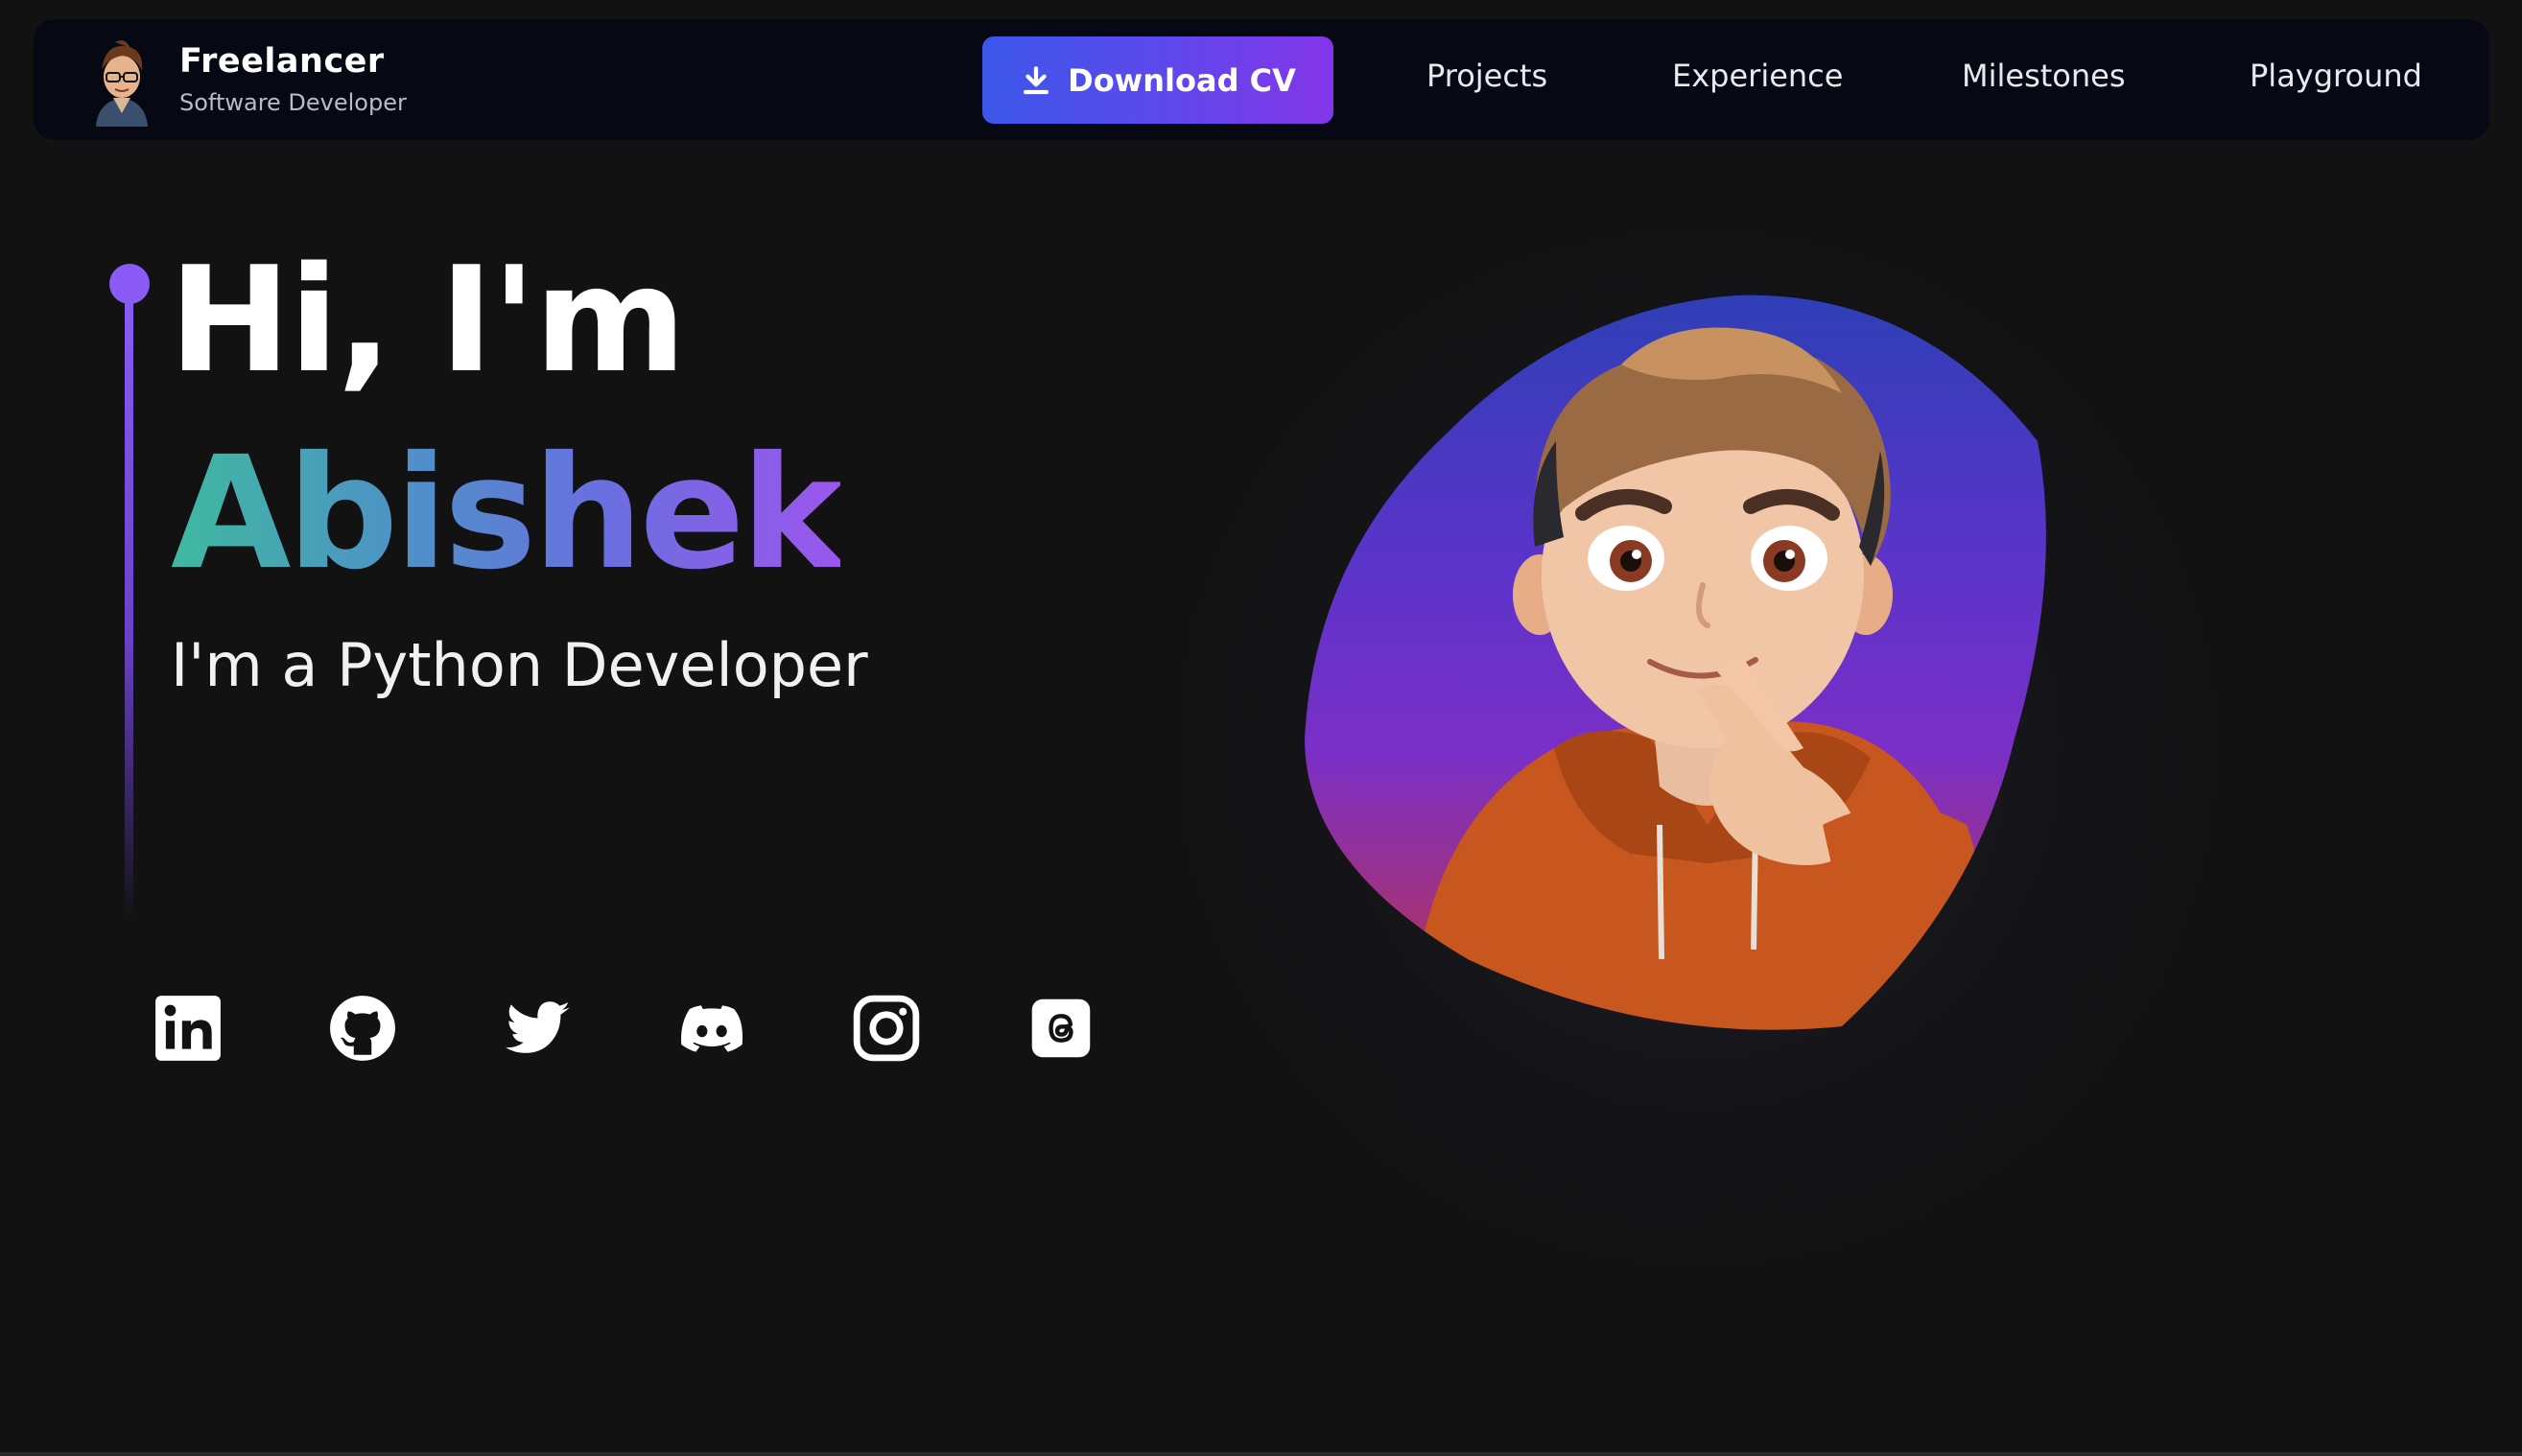 This screenshot has width=2522, height=1456. I want to click on github-icon, so click(362, 1028).